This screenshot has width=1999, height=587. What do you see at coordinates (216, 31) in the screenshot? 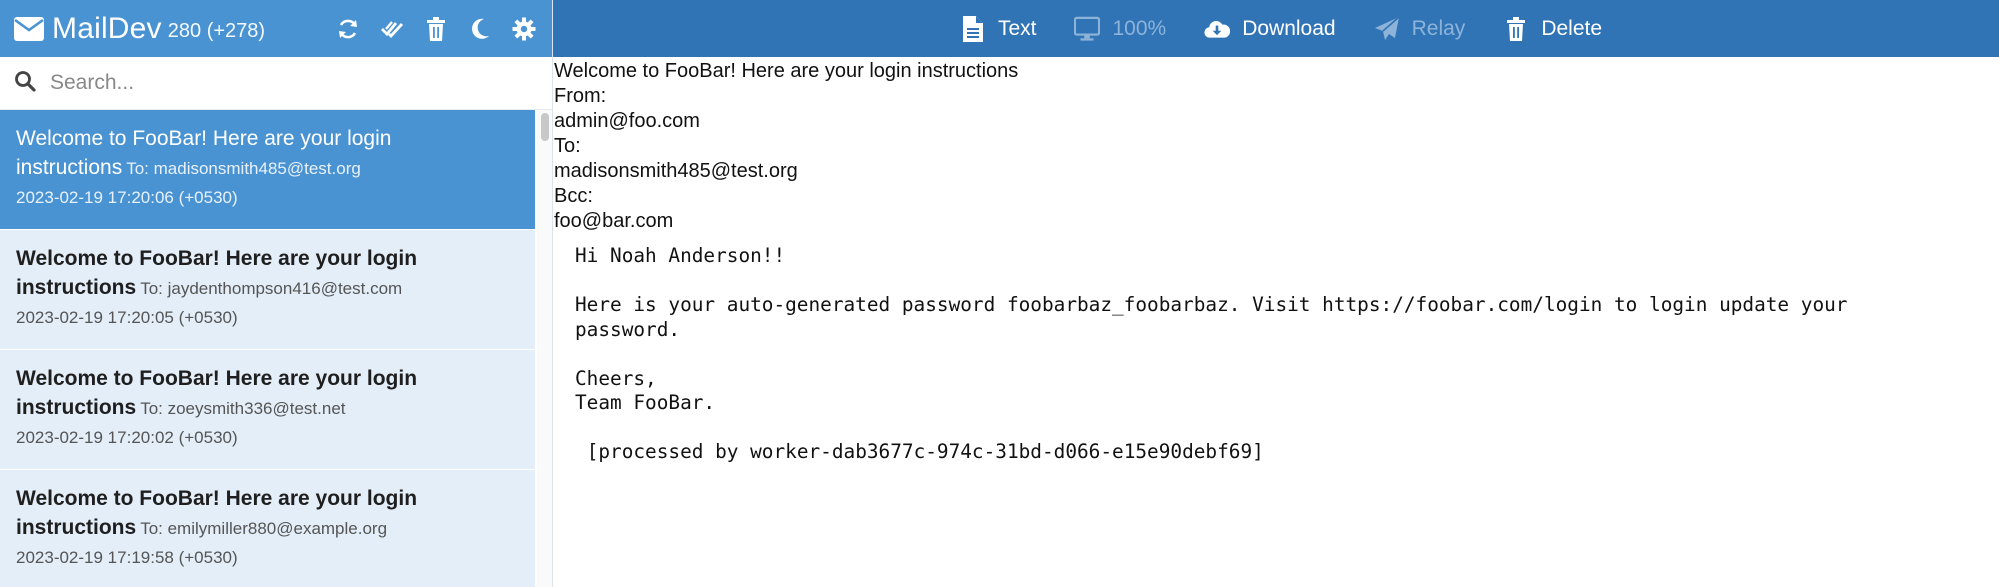
I see `email-count: 280 (+278)` at bounding box center [216, 31].